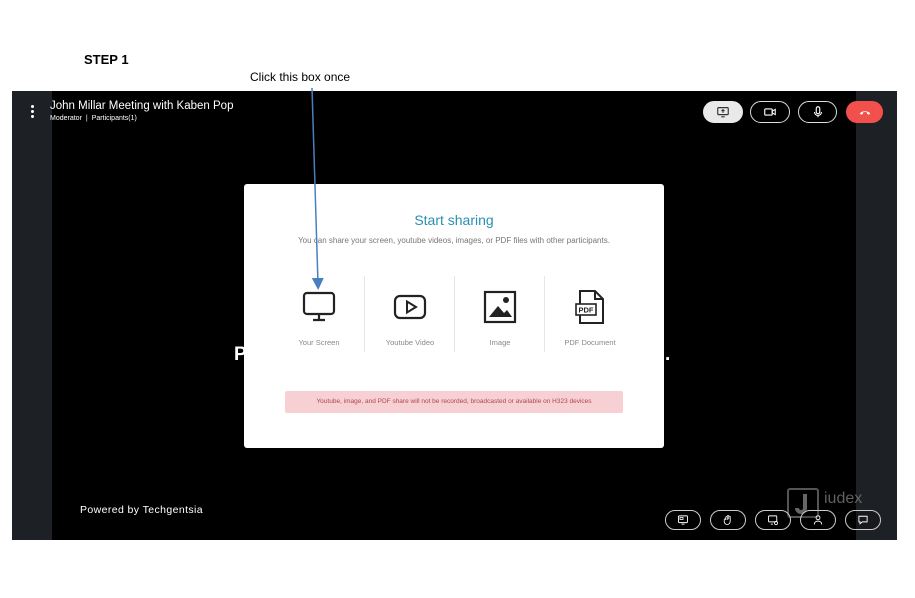  Describe the element at coordinates (843, 498) in the screenshot. I see `brand-name: iudex` at that location.